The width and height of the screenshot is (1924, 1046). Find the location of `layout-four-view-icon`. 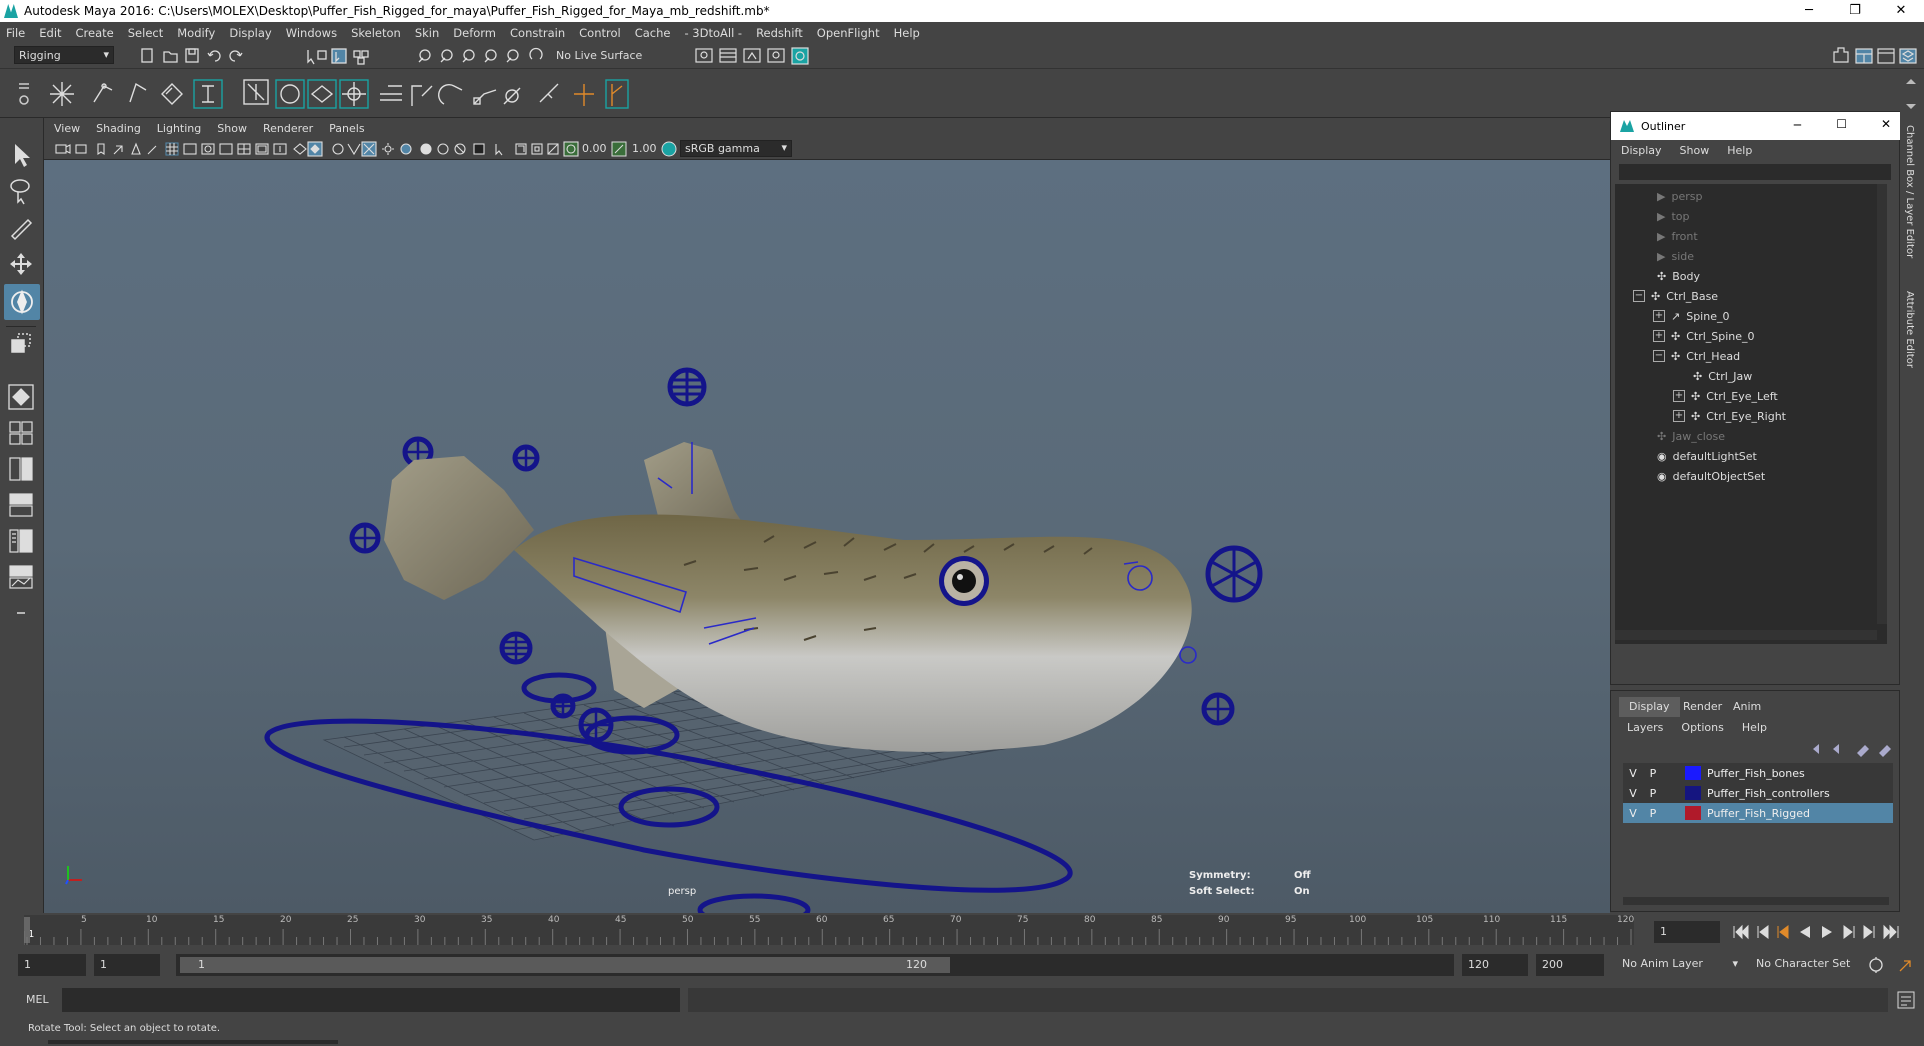

layout-four-view-icon is located at coordinates (21, 433).